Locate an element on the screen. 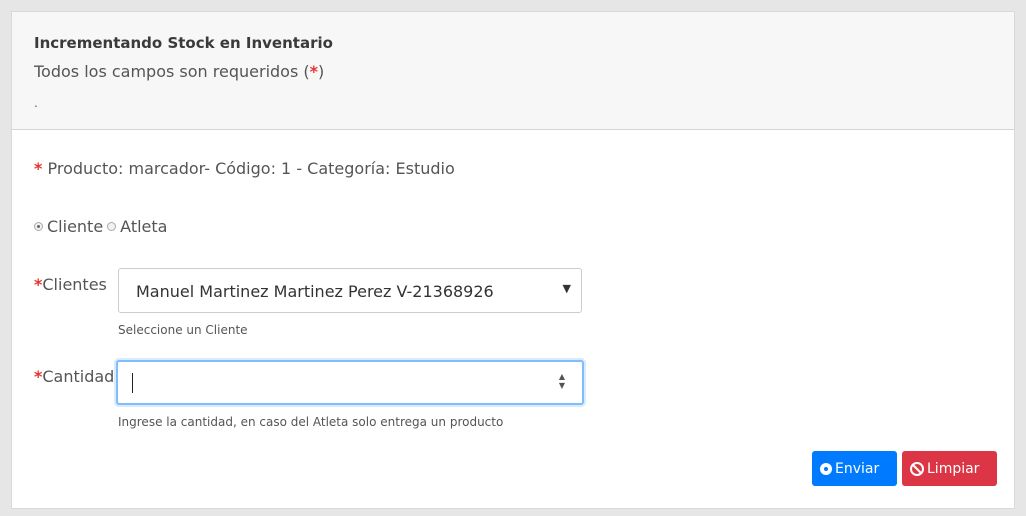 This screenshot has width=1026, height=516. clientes-label-text: Clientes is located at coordinates (74, 284).